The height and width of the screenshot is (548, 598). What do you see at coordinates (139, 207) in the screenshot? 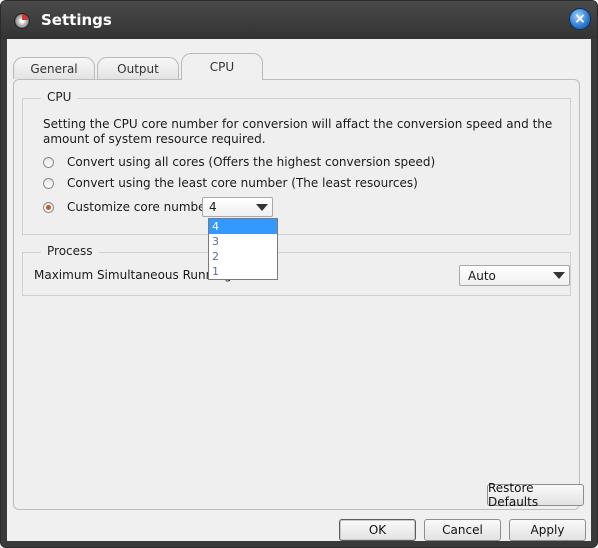
I see `radio-label-customize: Customize core number` at bounding box center [139, 207].